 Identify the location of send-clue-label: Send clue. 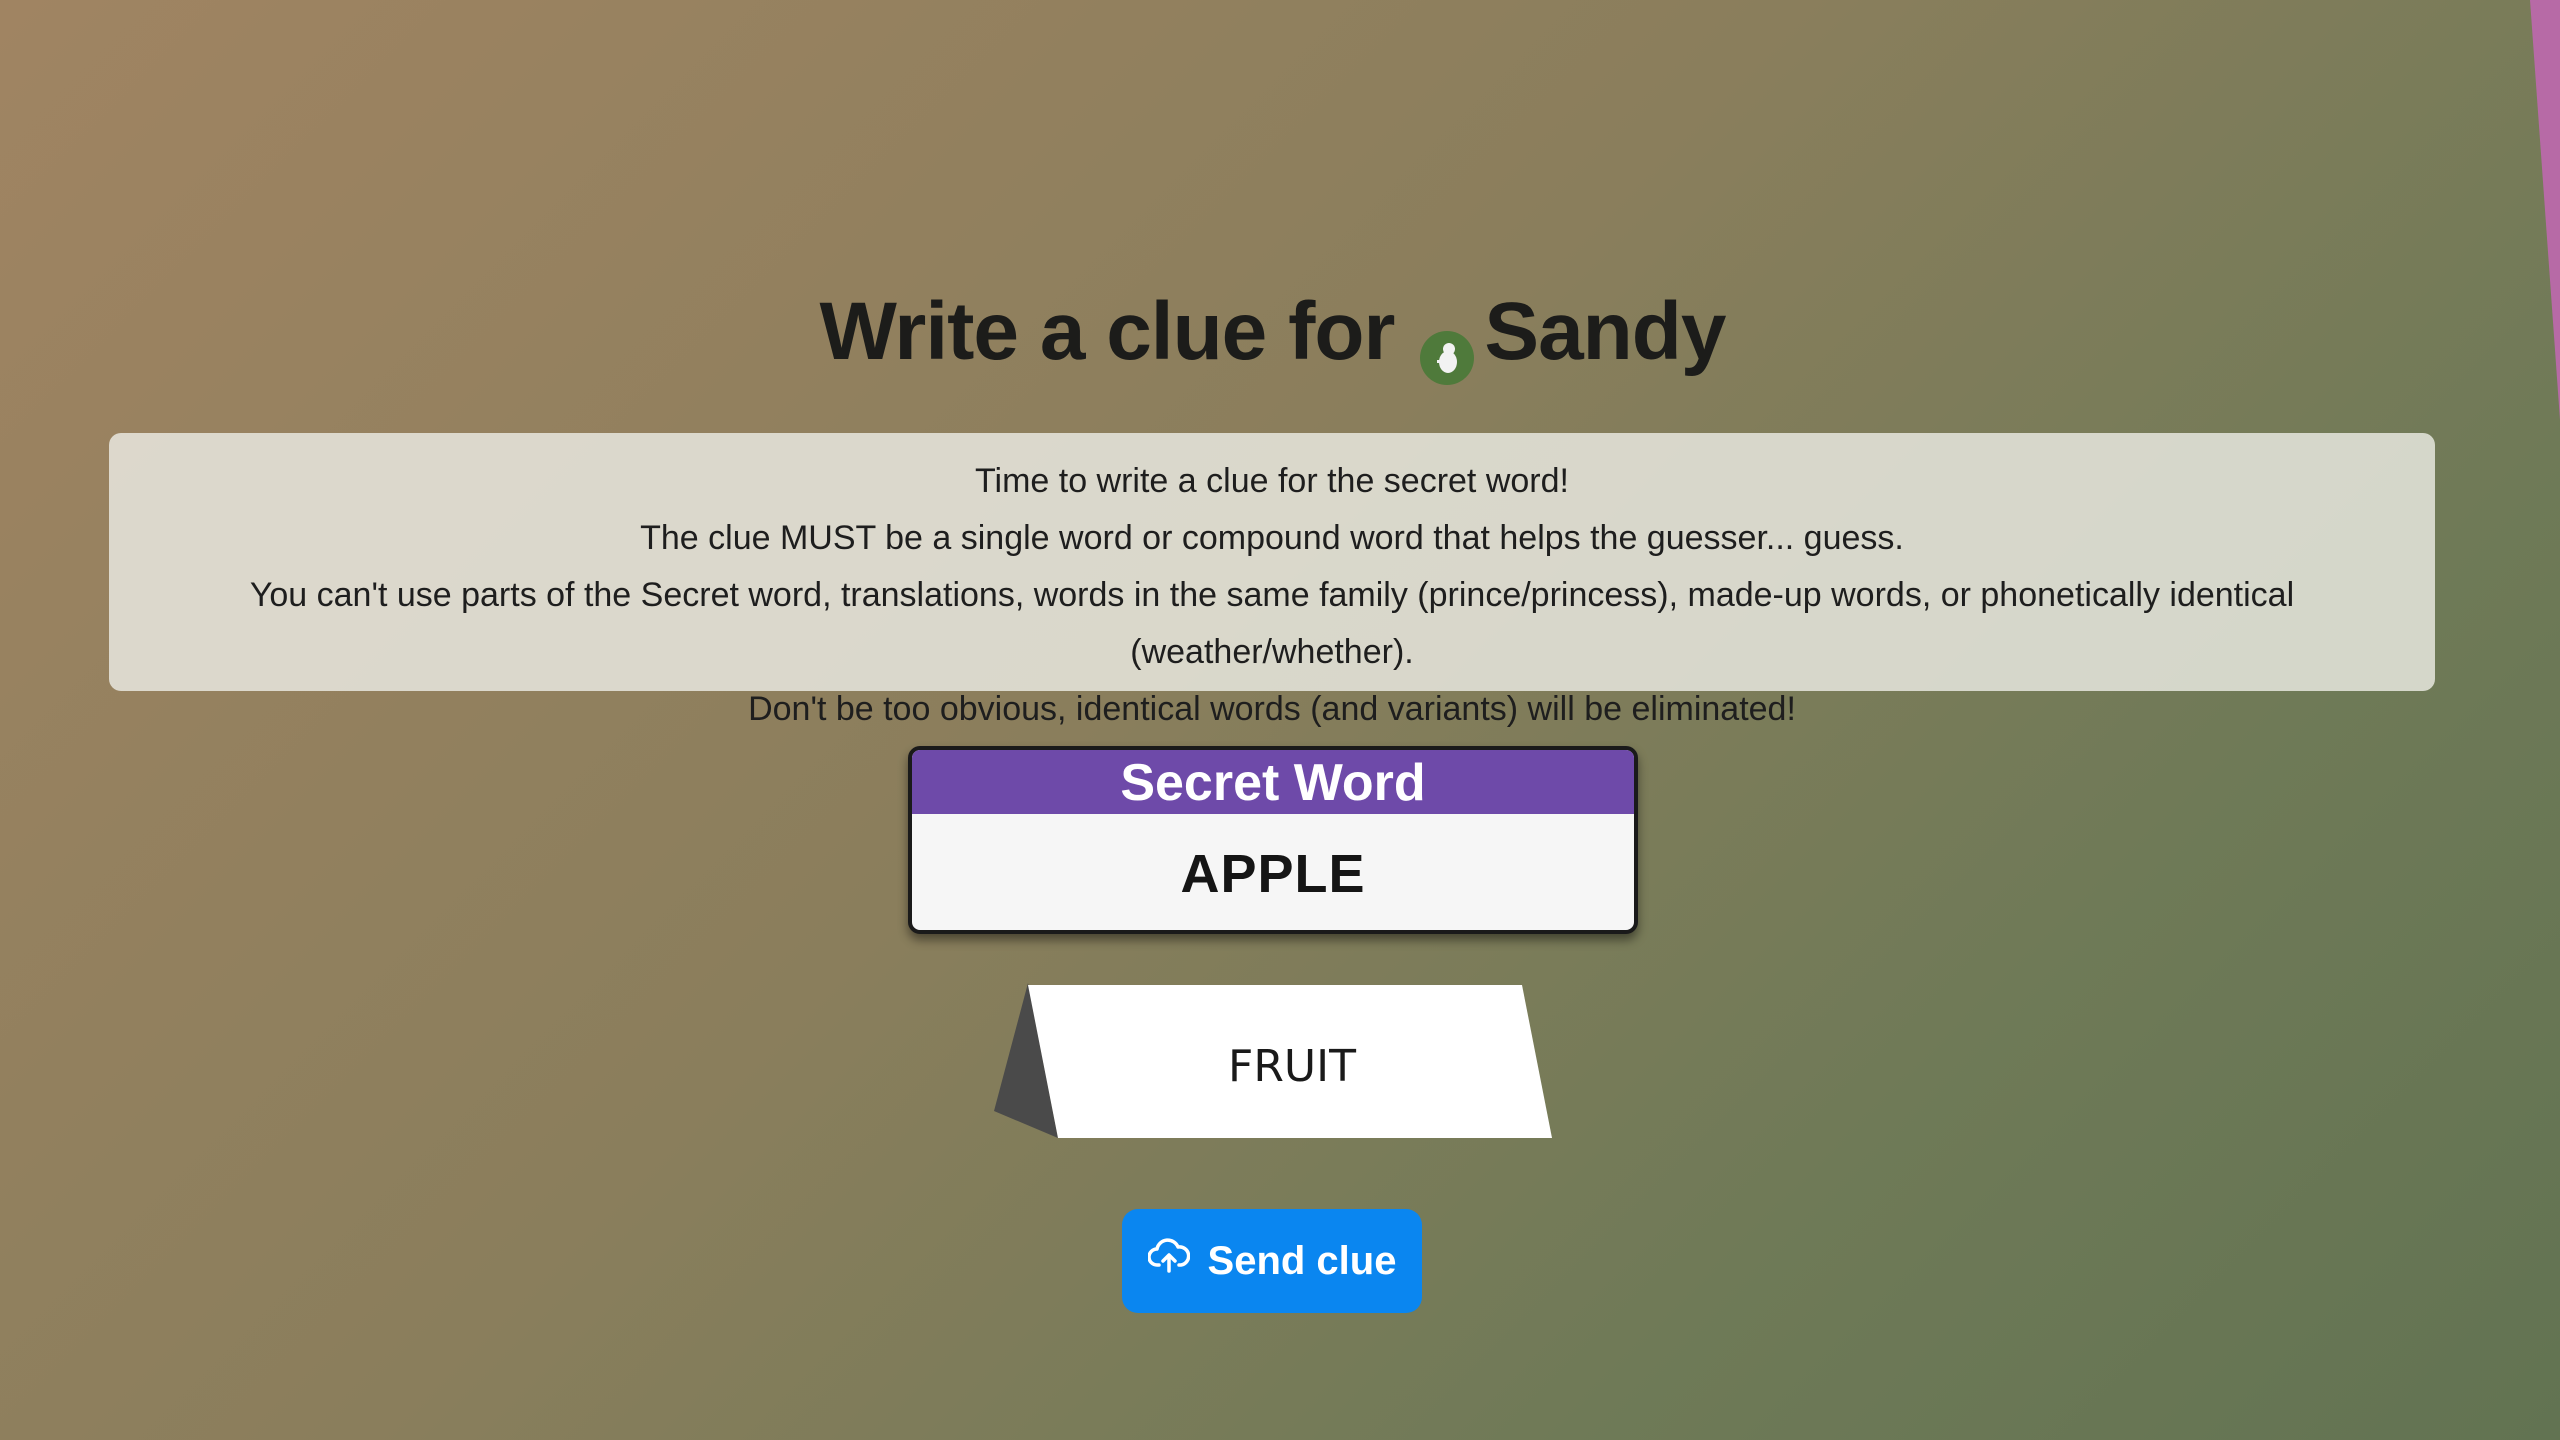
(1302, 1260).